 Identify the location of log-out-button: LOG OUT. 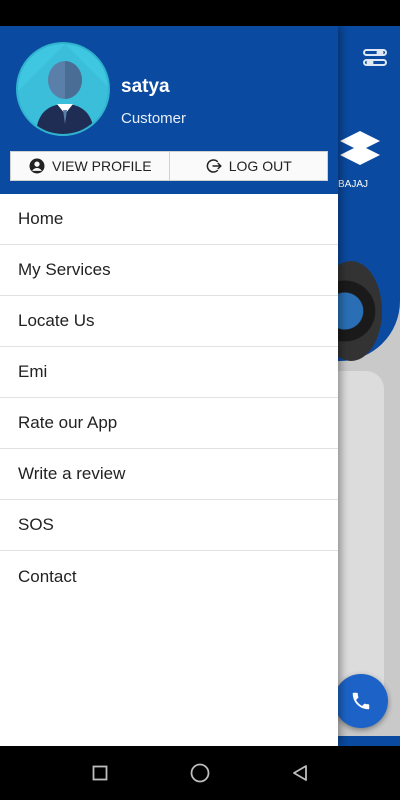
(248, 166).